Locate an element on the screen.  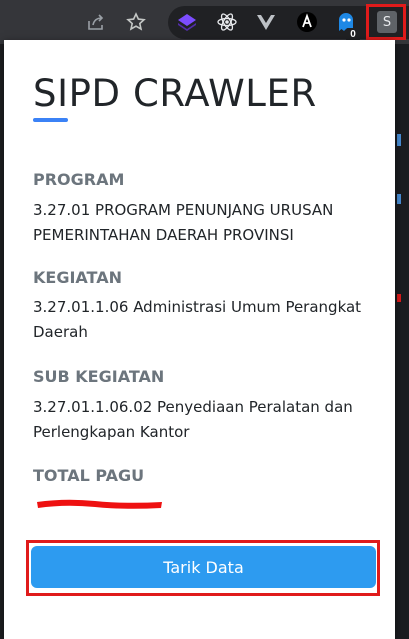
sub-kegiatan-label: SUB KEGIATAN is located at coordinates (99, 376).